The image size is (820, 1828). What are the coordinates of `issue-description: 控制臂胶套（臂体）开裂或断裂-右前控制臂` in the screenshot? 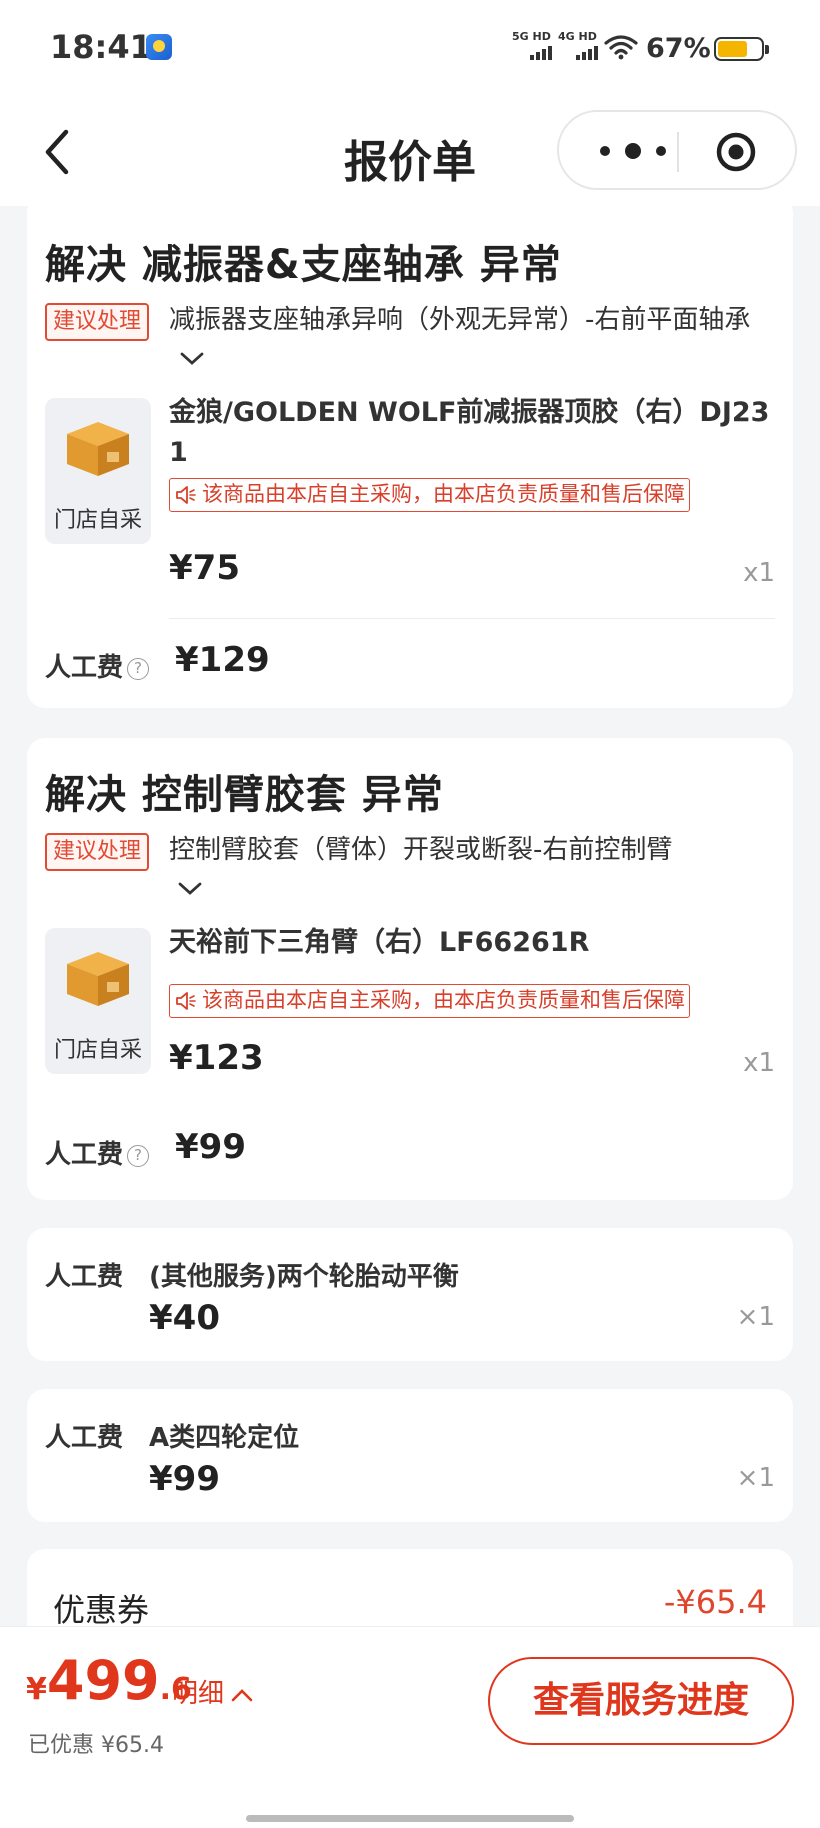 It's located at (474, 869).